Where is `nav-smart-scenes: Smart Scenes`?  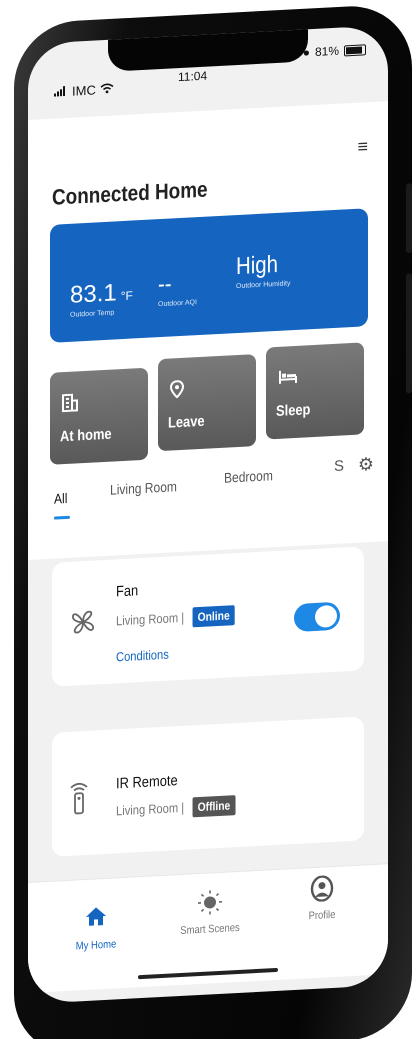 nav-smart-scenes: Smart Scenes is located at coordinates (210, 912).